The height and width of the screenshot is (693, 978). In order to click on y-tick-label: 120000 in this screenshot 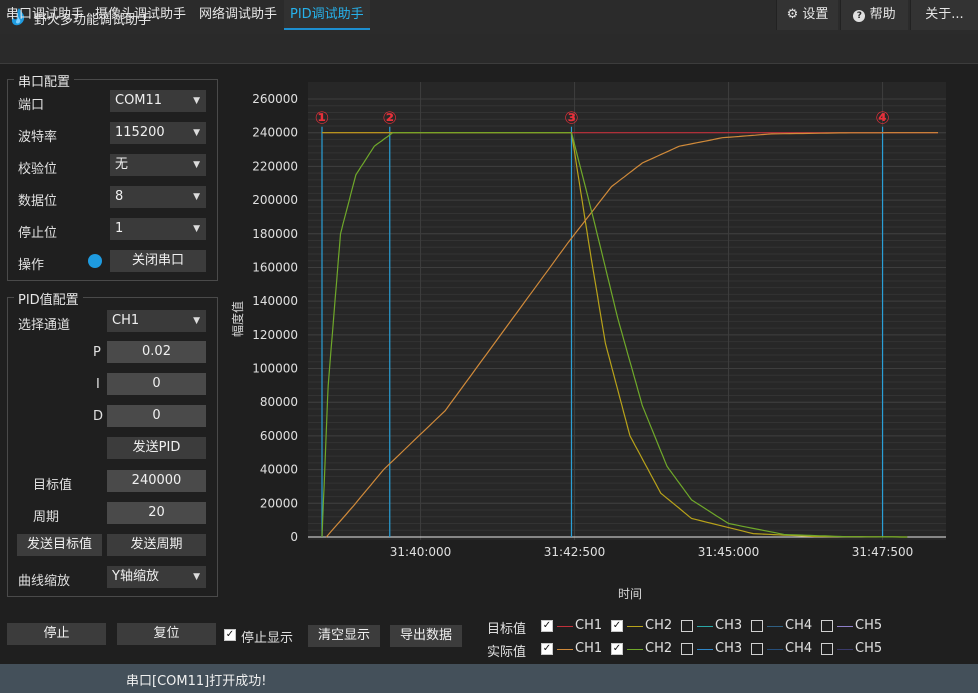, I will do `click(275, 335)`.